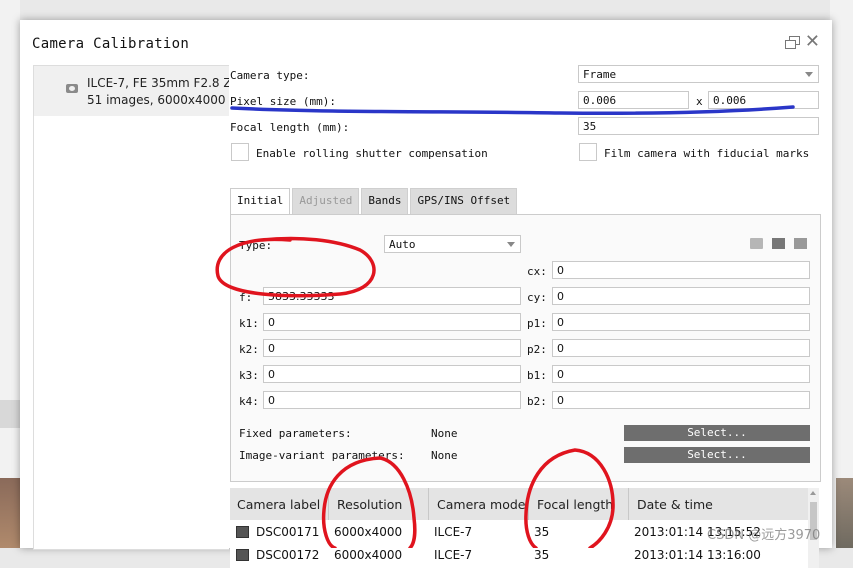  Describe the element at coordinates (537, 323) in the screenshot. I see `param-label-p1: p1:` at that location.